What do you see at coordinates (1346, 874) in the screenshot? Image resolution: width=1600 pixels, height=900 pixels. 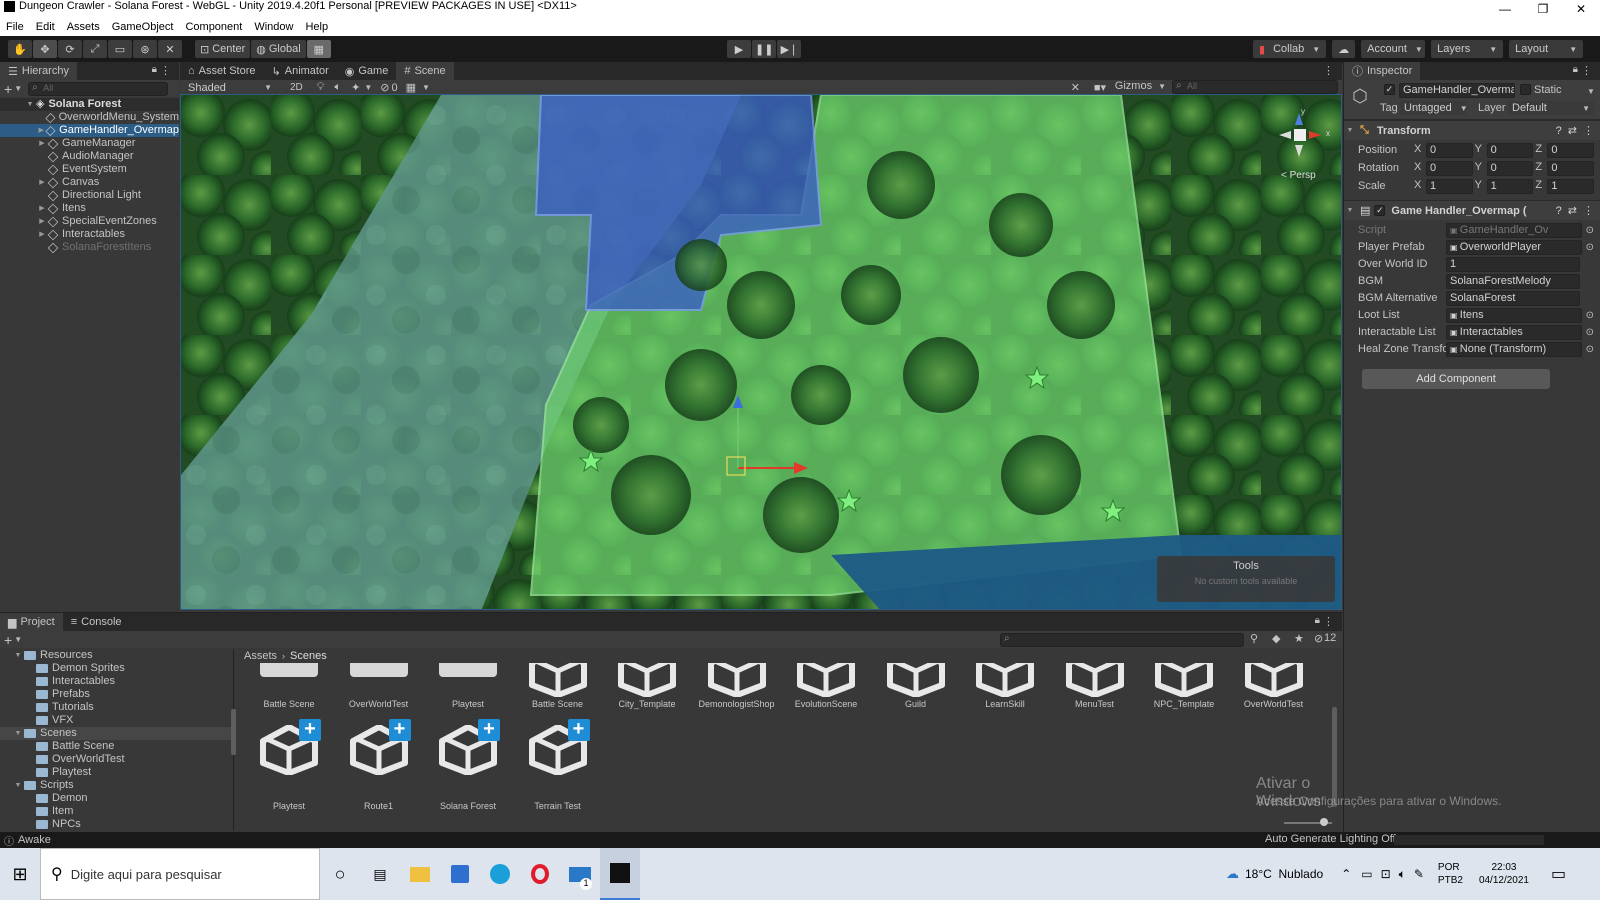 I see `tray-chevron-up-icon: ⌃` at bounding box center [1346, 874].